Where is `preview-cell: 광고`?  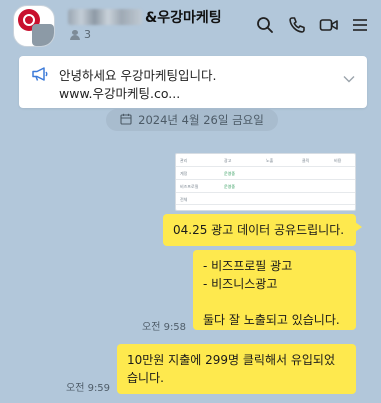 preview-cell: 광고 is located at coordinates (228, 160).